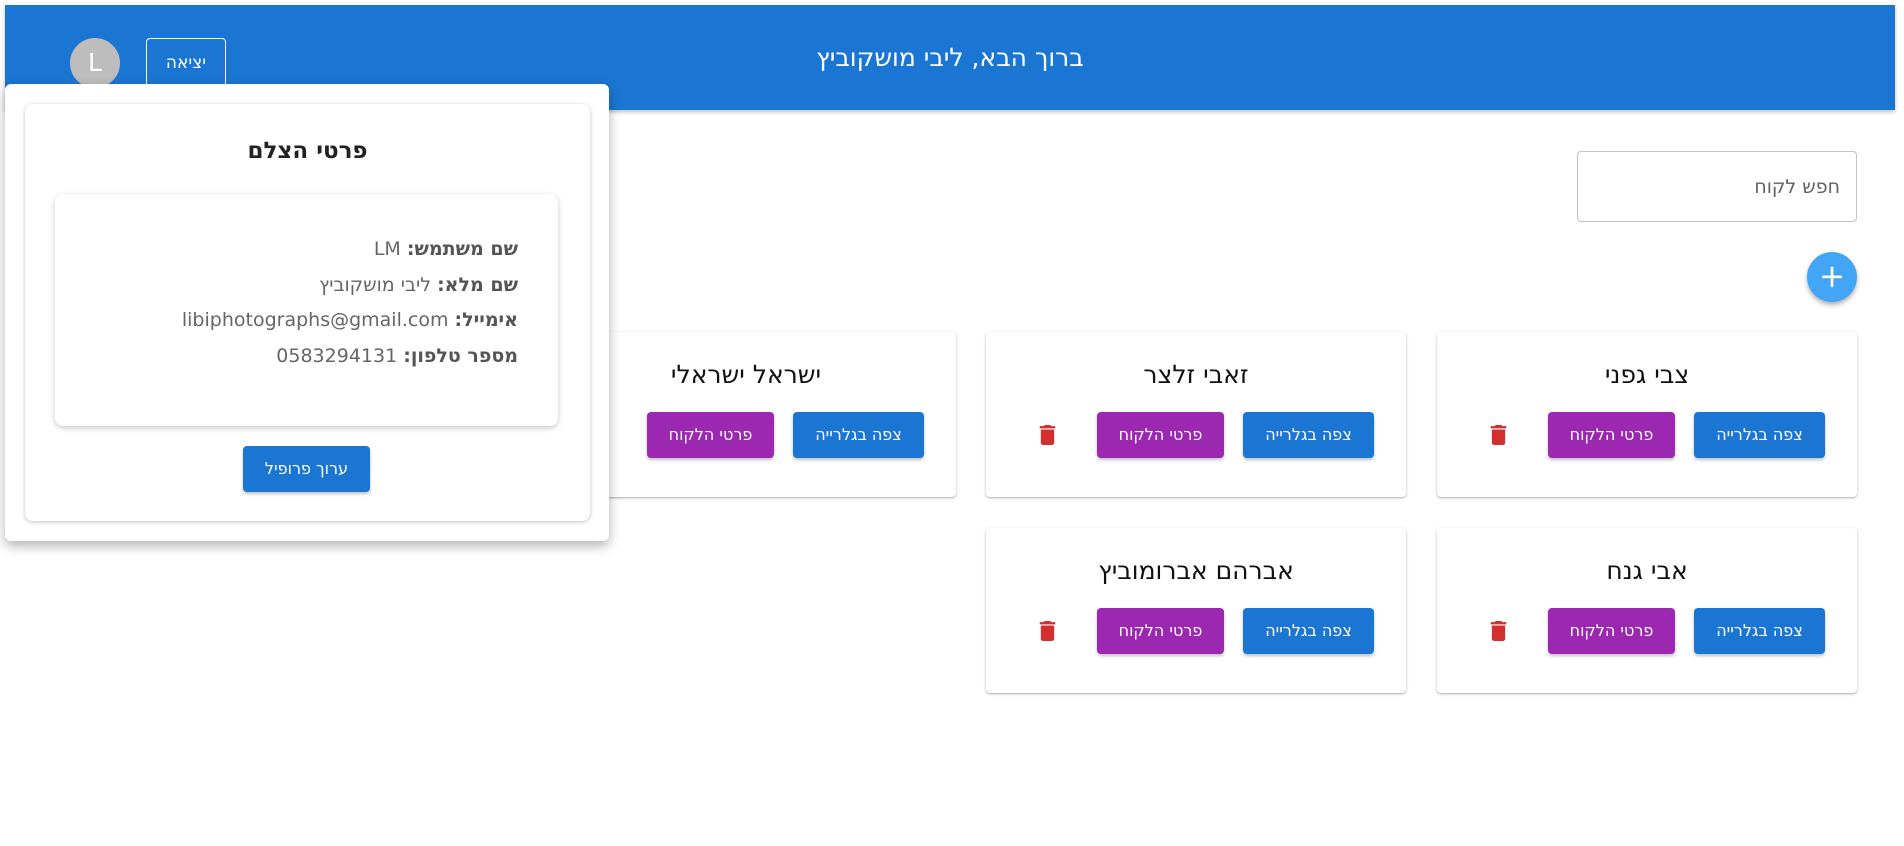  What do you see at coordinates (460, 356) in the screenshot?
I see `phone-label: מספר טלפון:` at bounding box center [460, 356].